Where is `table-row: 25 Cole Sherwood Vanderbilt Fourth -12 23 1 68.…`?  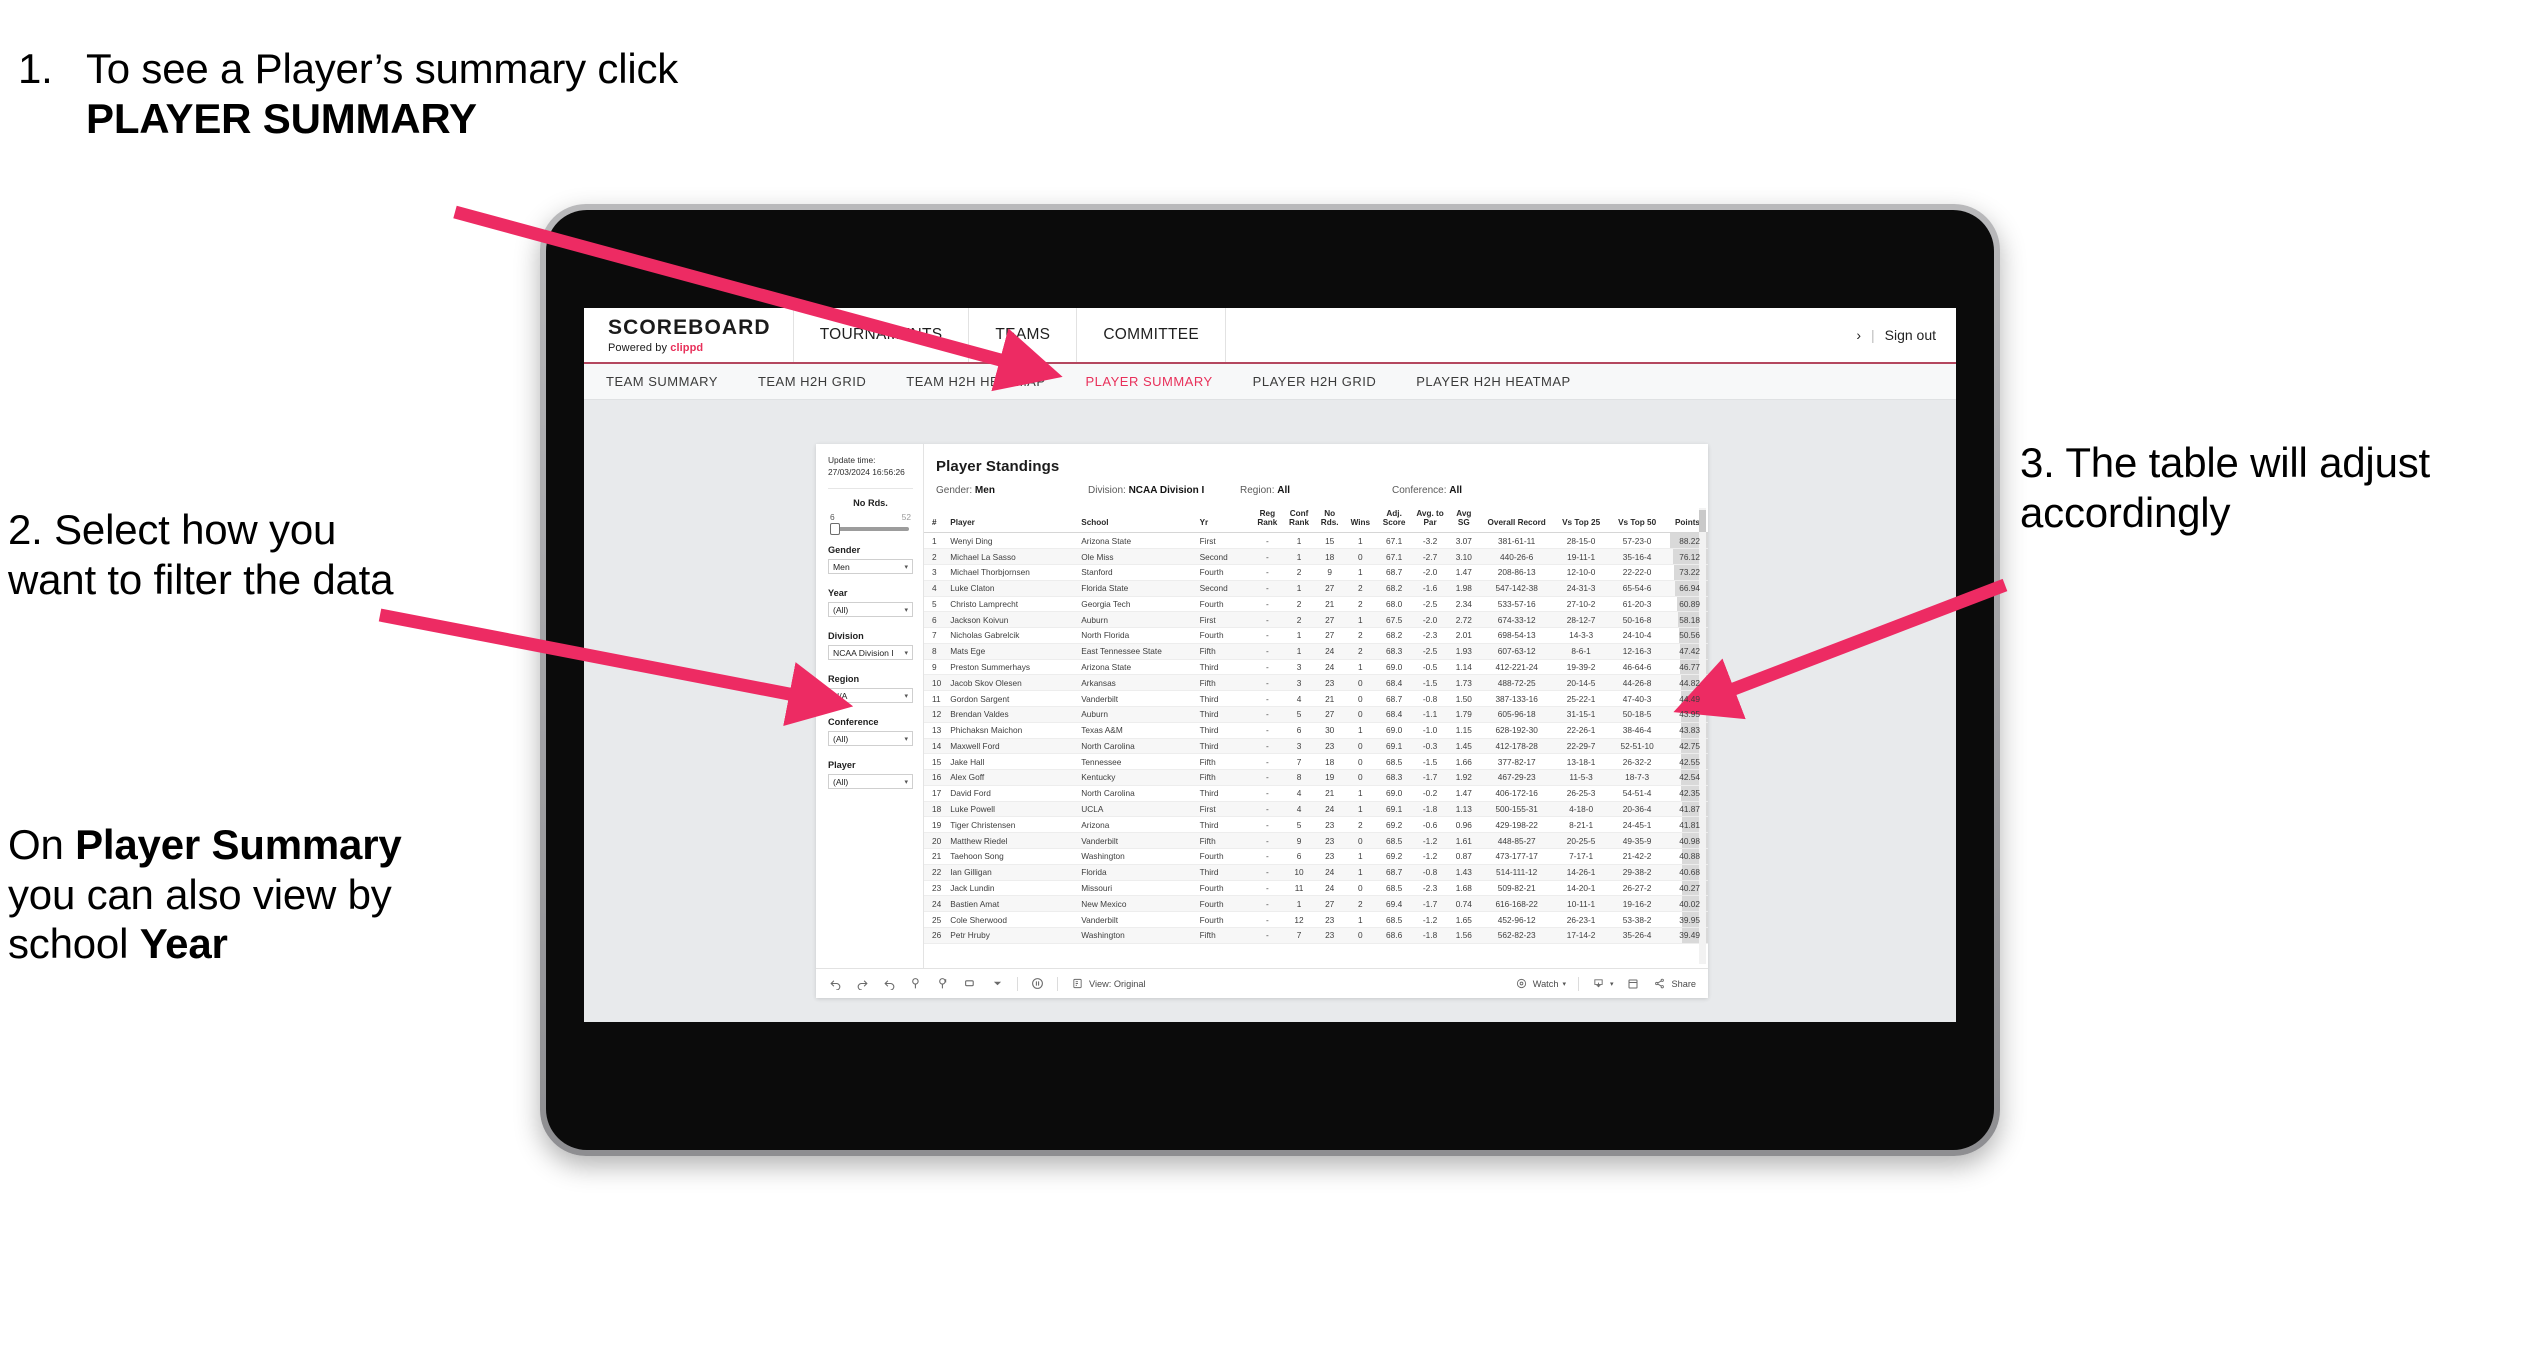
table-row: 25 Cole Sherwood Vanderbilt Fourth -12 23 1 68.… is located at coordinates (1316, 919).